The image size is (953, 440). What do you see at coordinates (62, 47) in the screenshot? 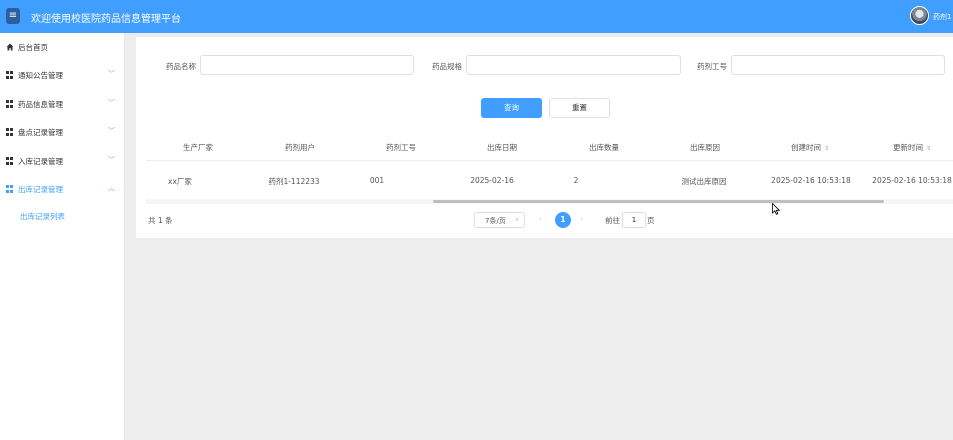
I see `sidebar-item-home: 后台首页` at bounding box center [62, 47].